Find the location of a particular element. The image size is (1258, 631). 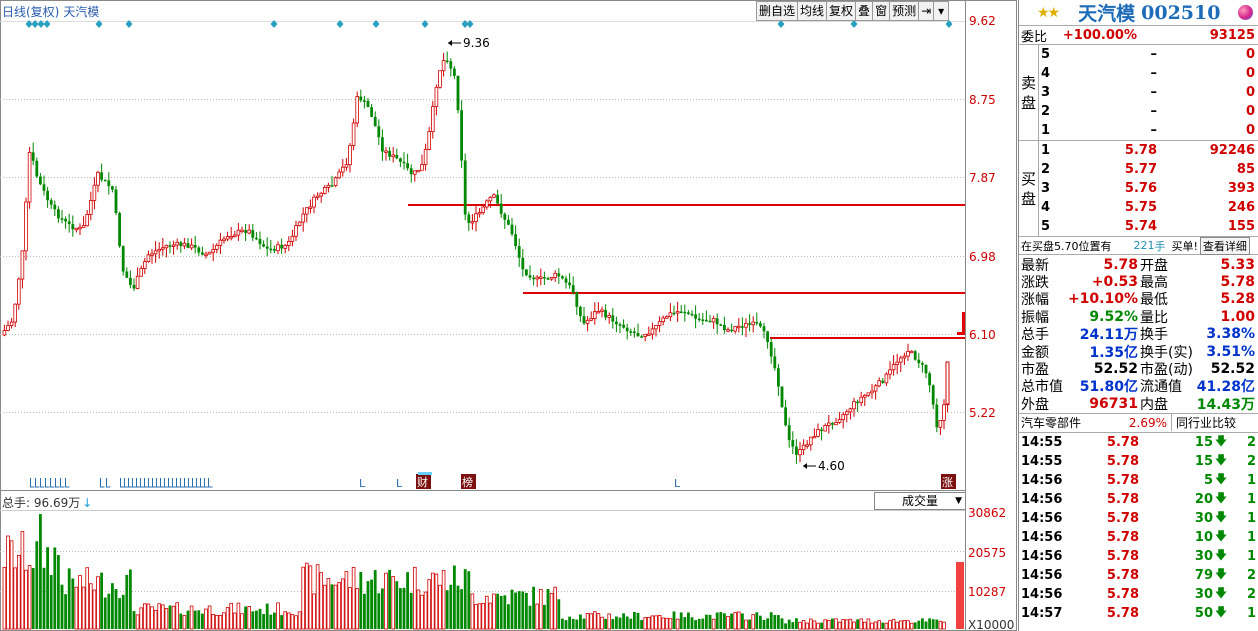

ma-button: 均线 is located at coordinates (812, 11).